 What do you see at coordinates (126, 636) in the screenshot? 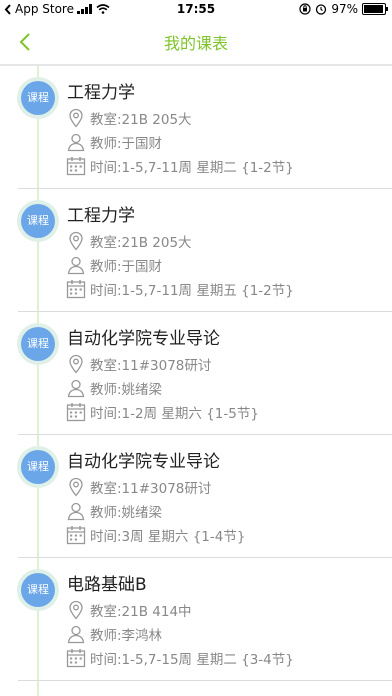
I see `course-teacher: 教师:李鸿林` at bounding box center [126, 636].